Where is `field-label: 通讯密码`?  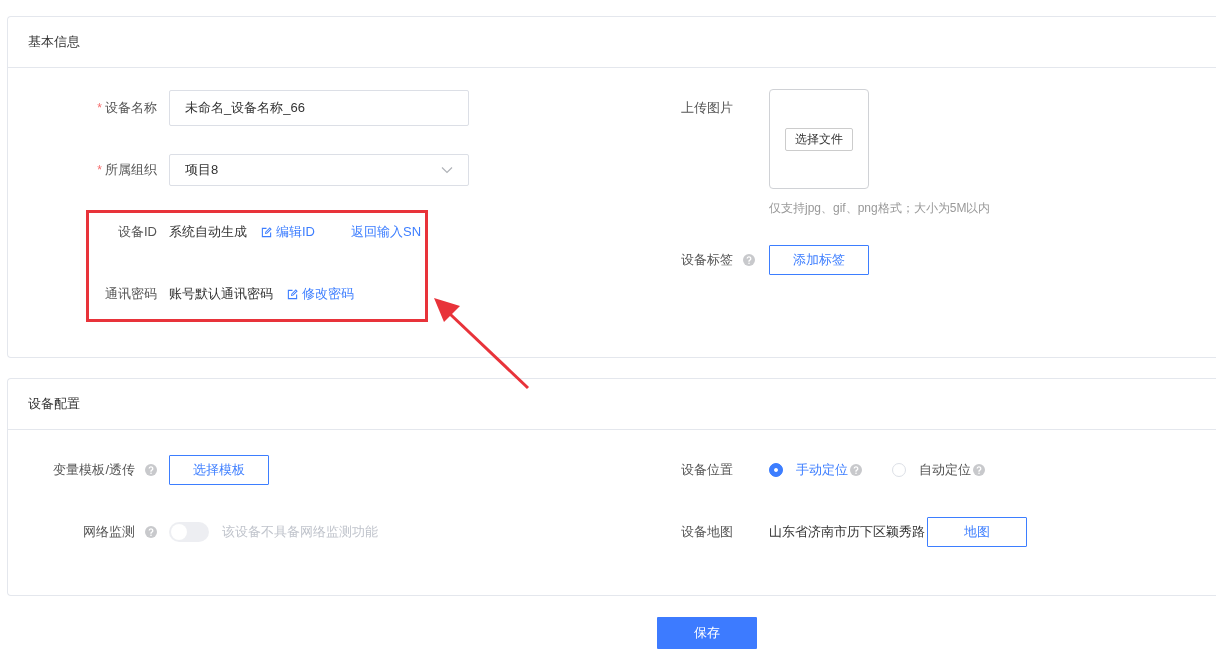 field-label: 通讯密码 is located at coordinates (131, 294).